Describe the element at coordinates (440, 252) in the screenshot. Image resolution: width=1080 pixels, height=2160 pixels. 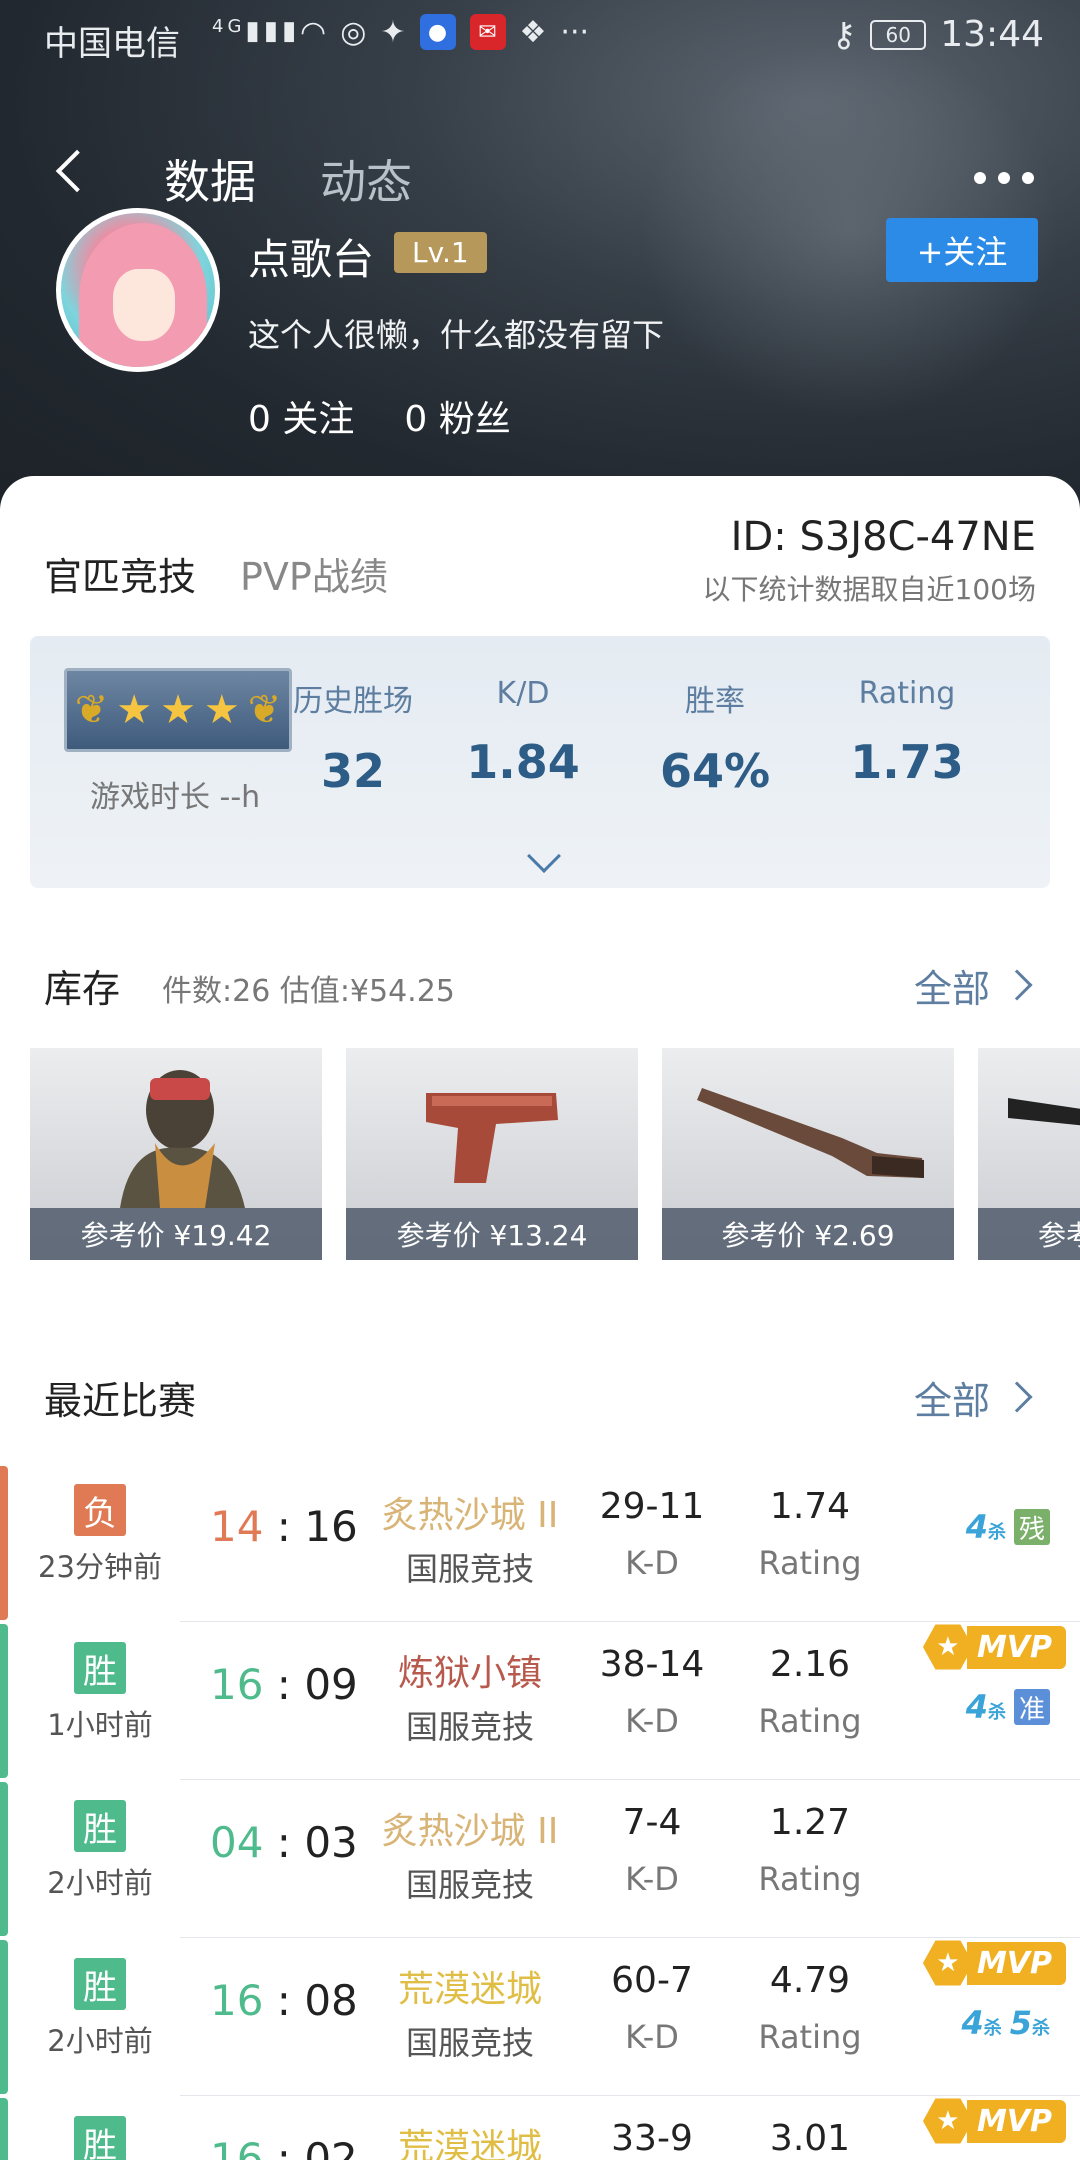
I see `level-badge: Lv.1` at that location.